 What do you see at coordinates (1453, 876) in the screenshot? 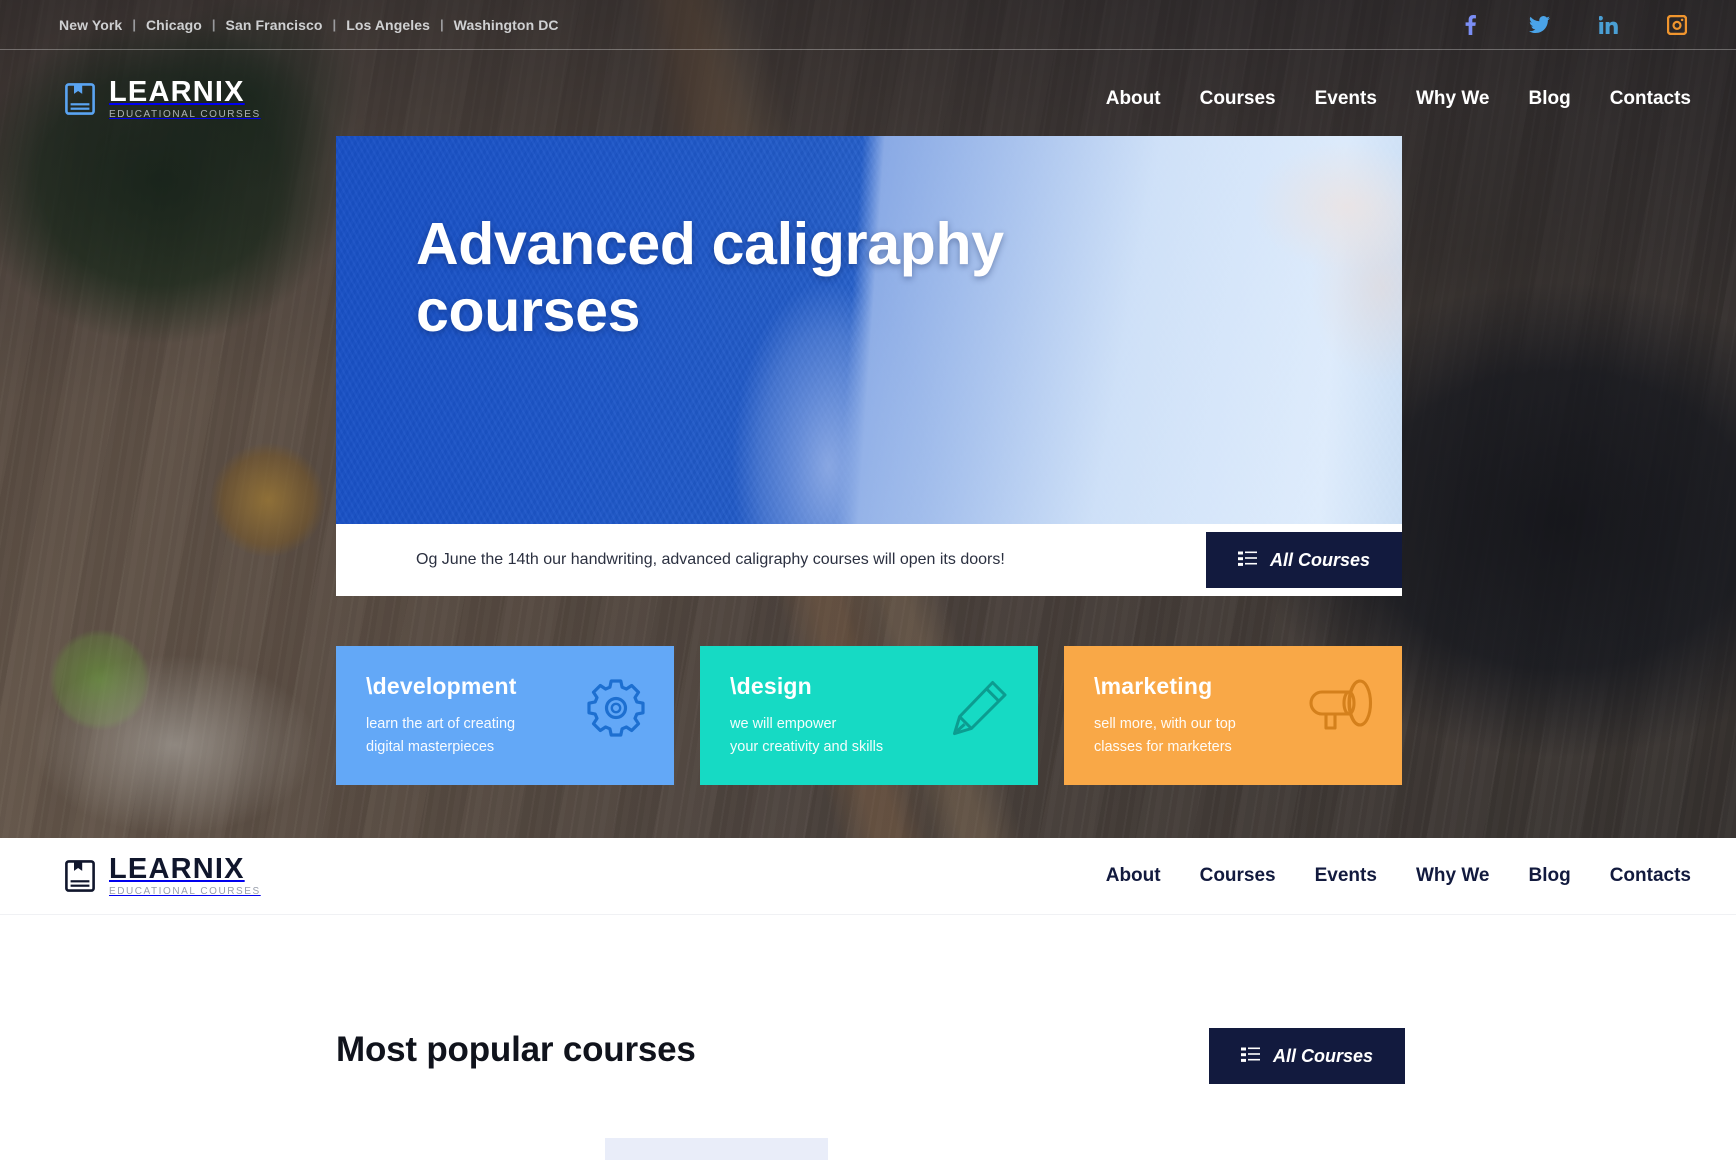
I see `nav-item-why-we-sticky: Why We` at bounding box center [1453, 876].